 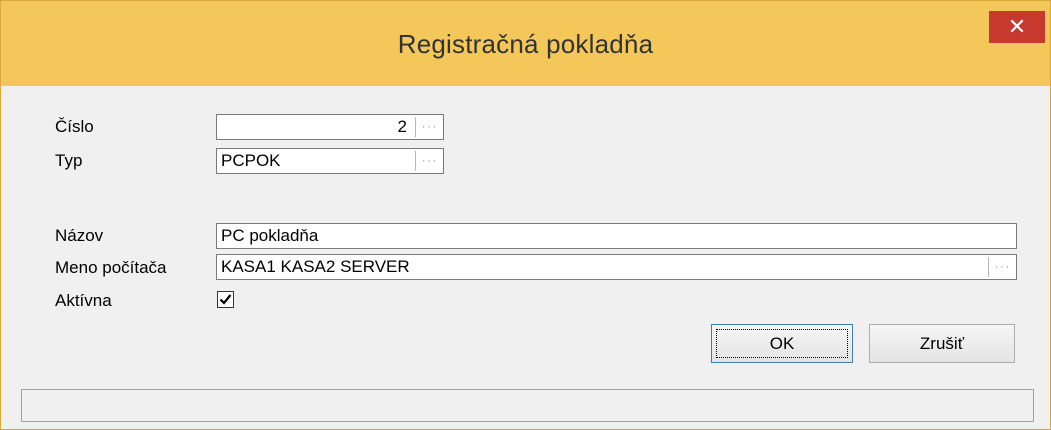 I want to click on cislo-field: 2 · · ·, so click(x=330, y=127).